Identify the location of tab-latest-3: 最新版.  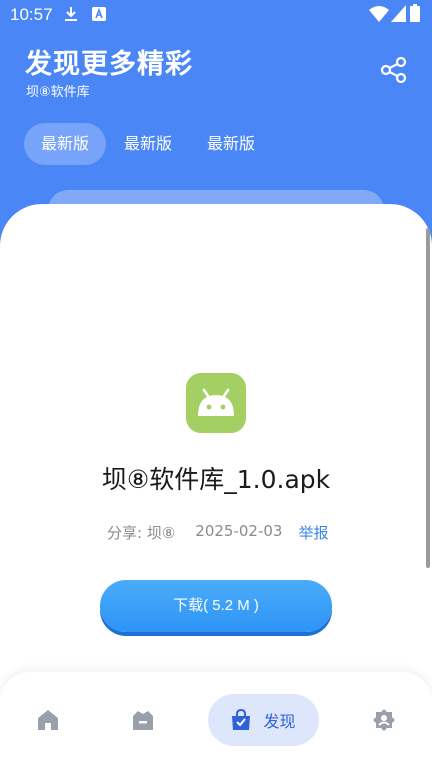
(231, 144).